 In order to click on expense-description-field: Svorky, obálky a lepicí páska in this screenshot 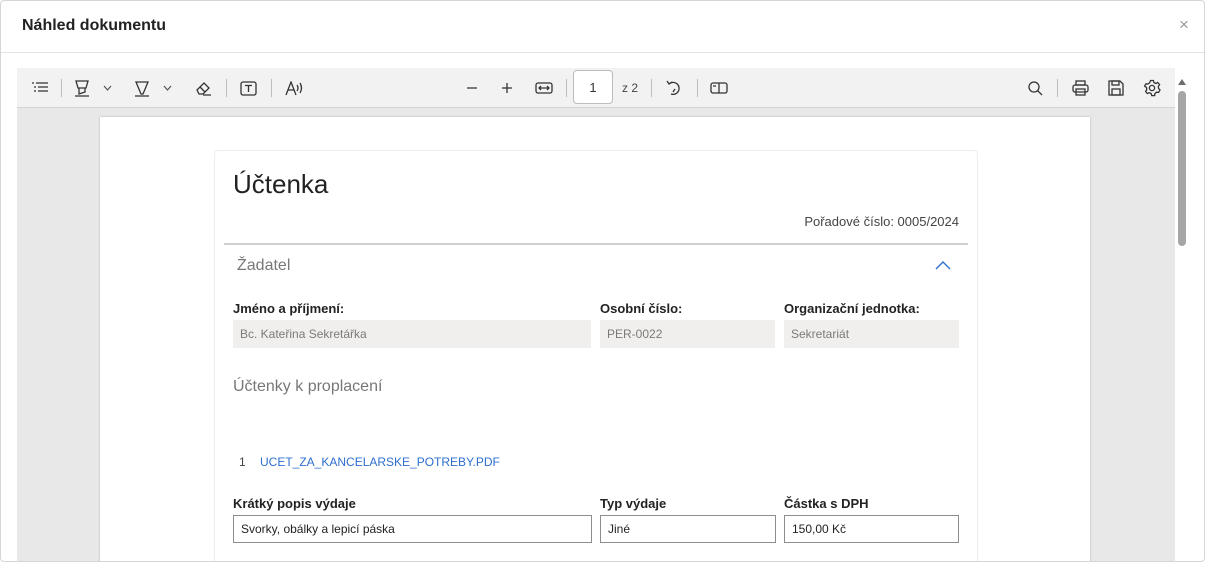, I will do `click(412, 529)`.